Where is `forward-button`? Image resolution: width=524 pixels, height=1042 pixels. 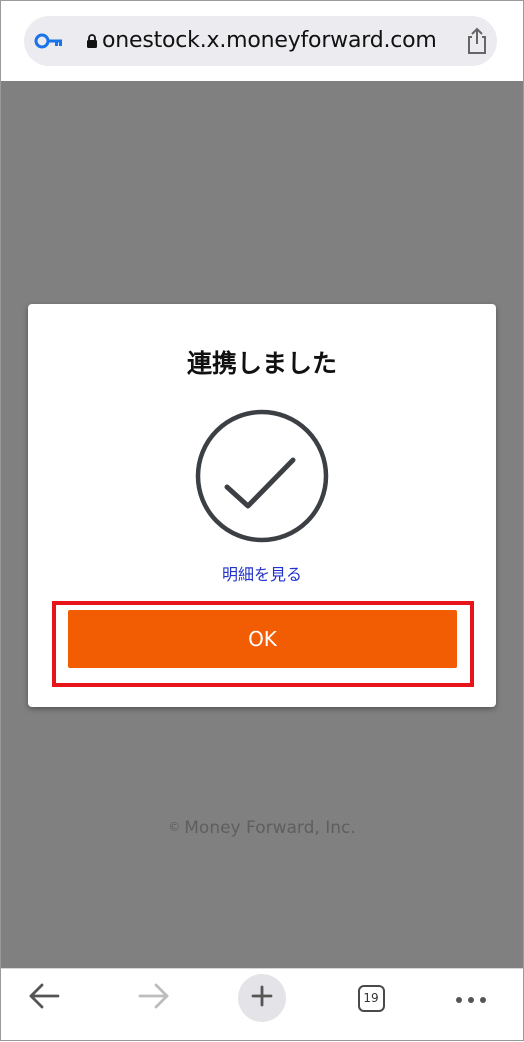
forward-button is located at coordinates (154, 998).